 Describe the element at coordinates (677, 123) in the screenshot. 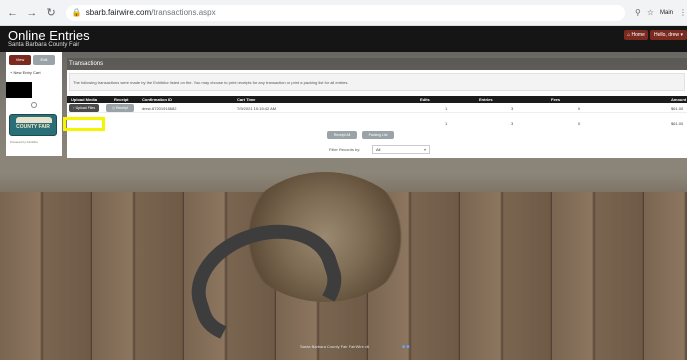

I see `total-amount: $61.00` at that location.